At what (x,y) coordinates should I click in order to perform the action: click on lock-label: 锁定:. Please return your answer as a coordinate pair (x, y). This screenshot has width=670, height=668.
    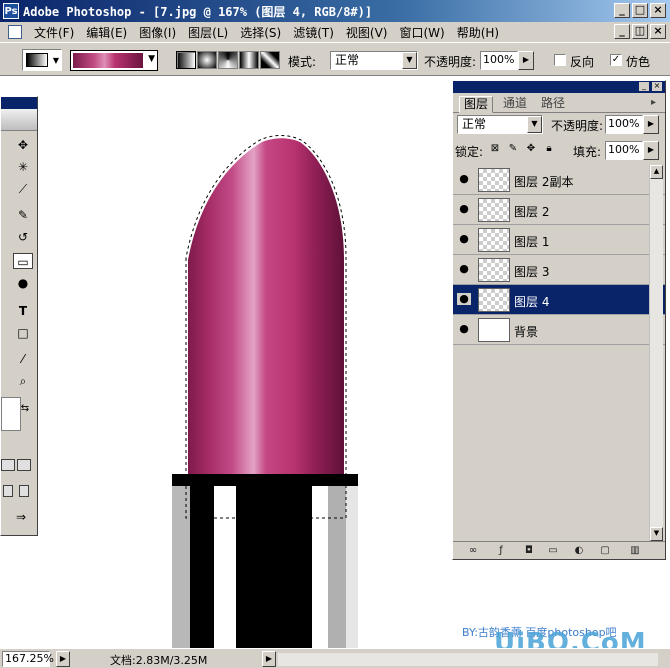
    Looking at the image, I should click on (469, 152).